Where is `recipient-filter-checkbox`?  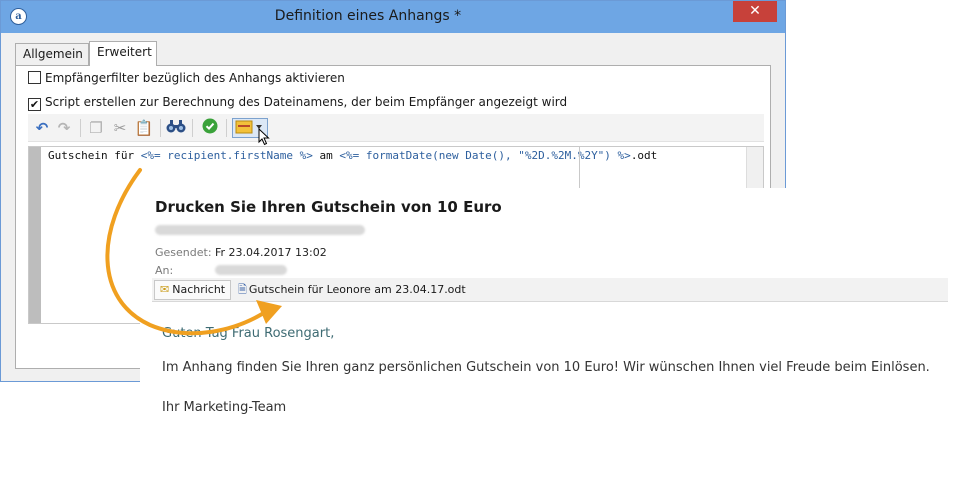 recipient-filter-checkbox is located at coordinates (34, 77).